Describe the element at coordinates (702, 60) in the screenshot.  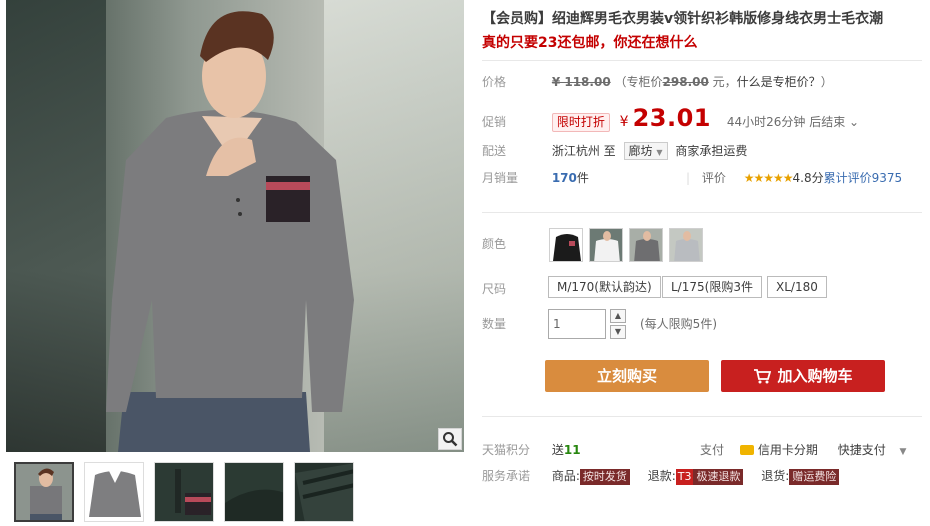
I see `divider-top` at that location.